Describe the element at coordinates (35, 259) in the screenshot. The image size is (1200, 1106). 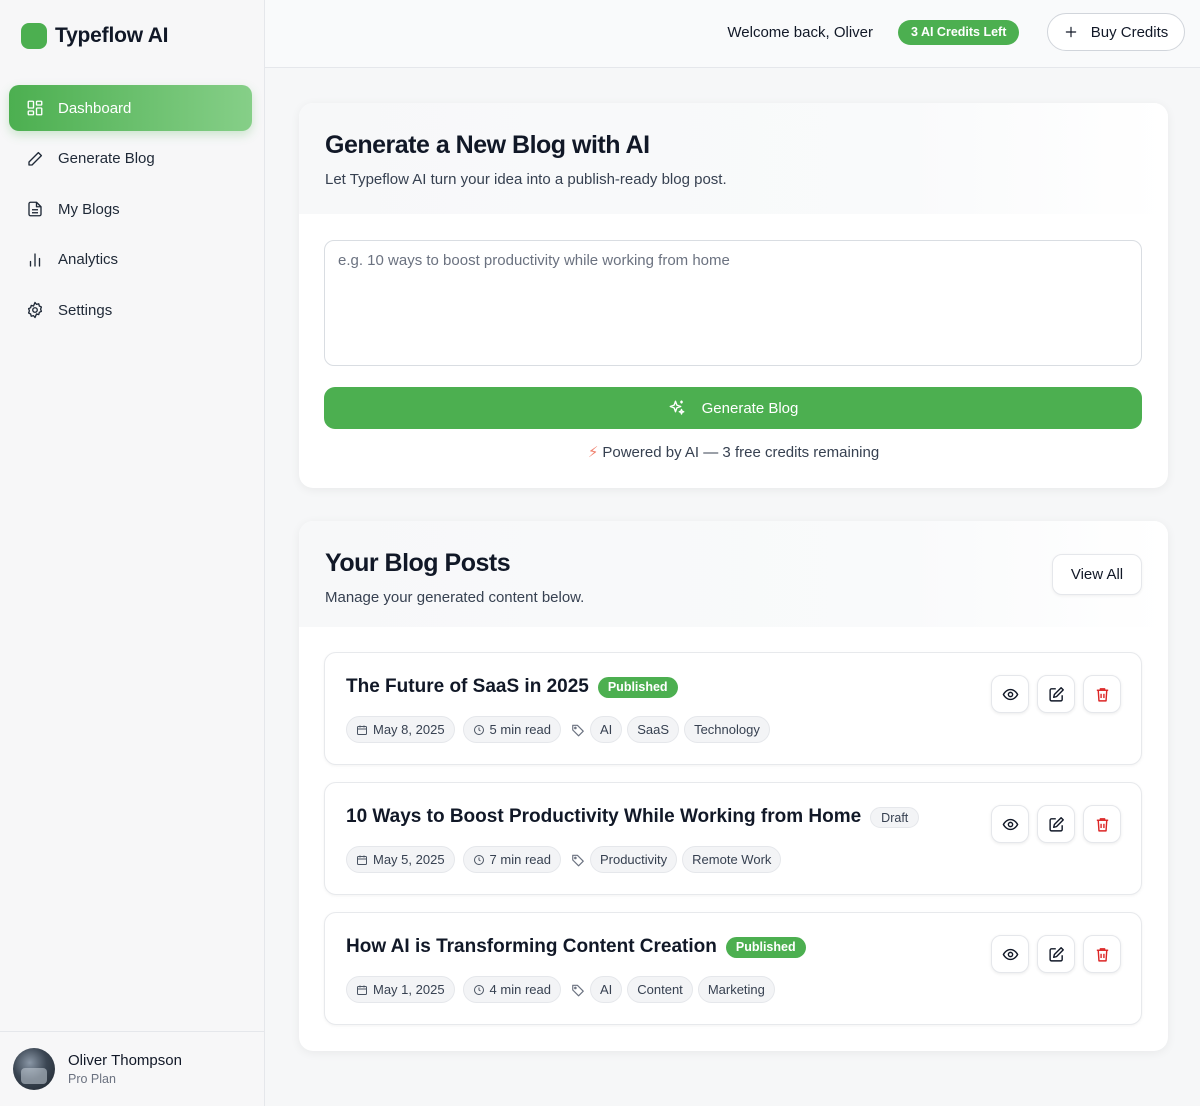
I see `bar-chart-icon` at that location.